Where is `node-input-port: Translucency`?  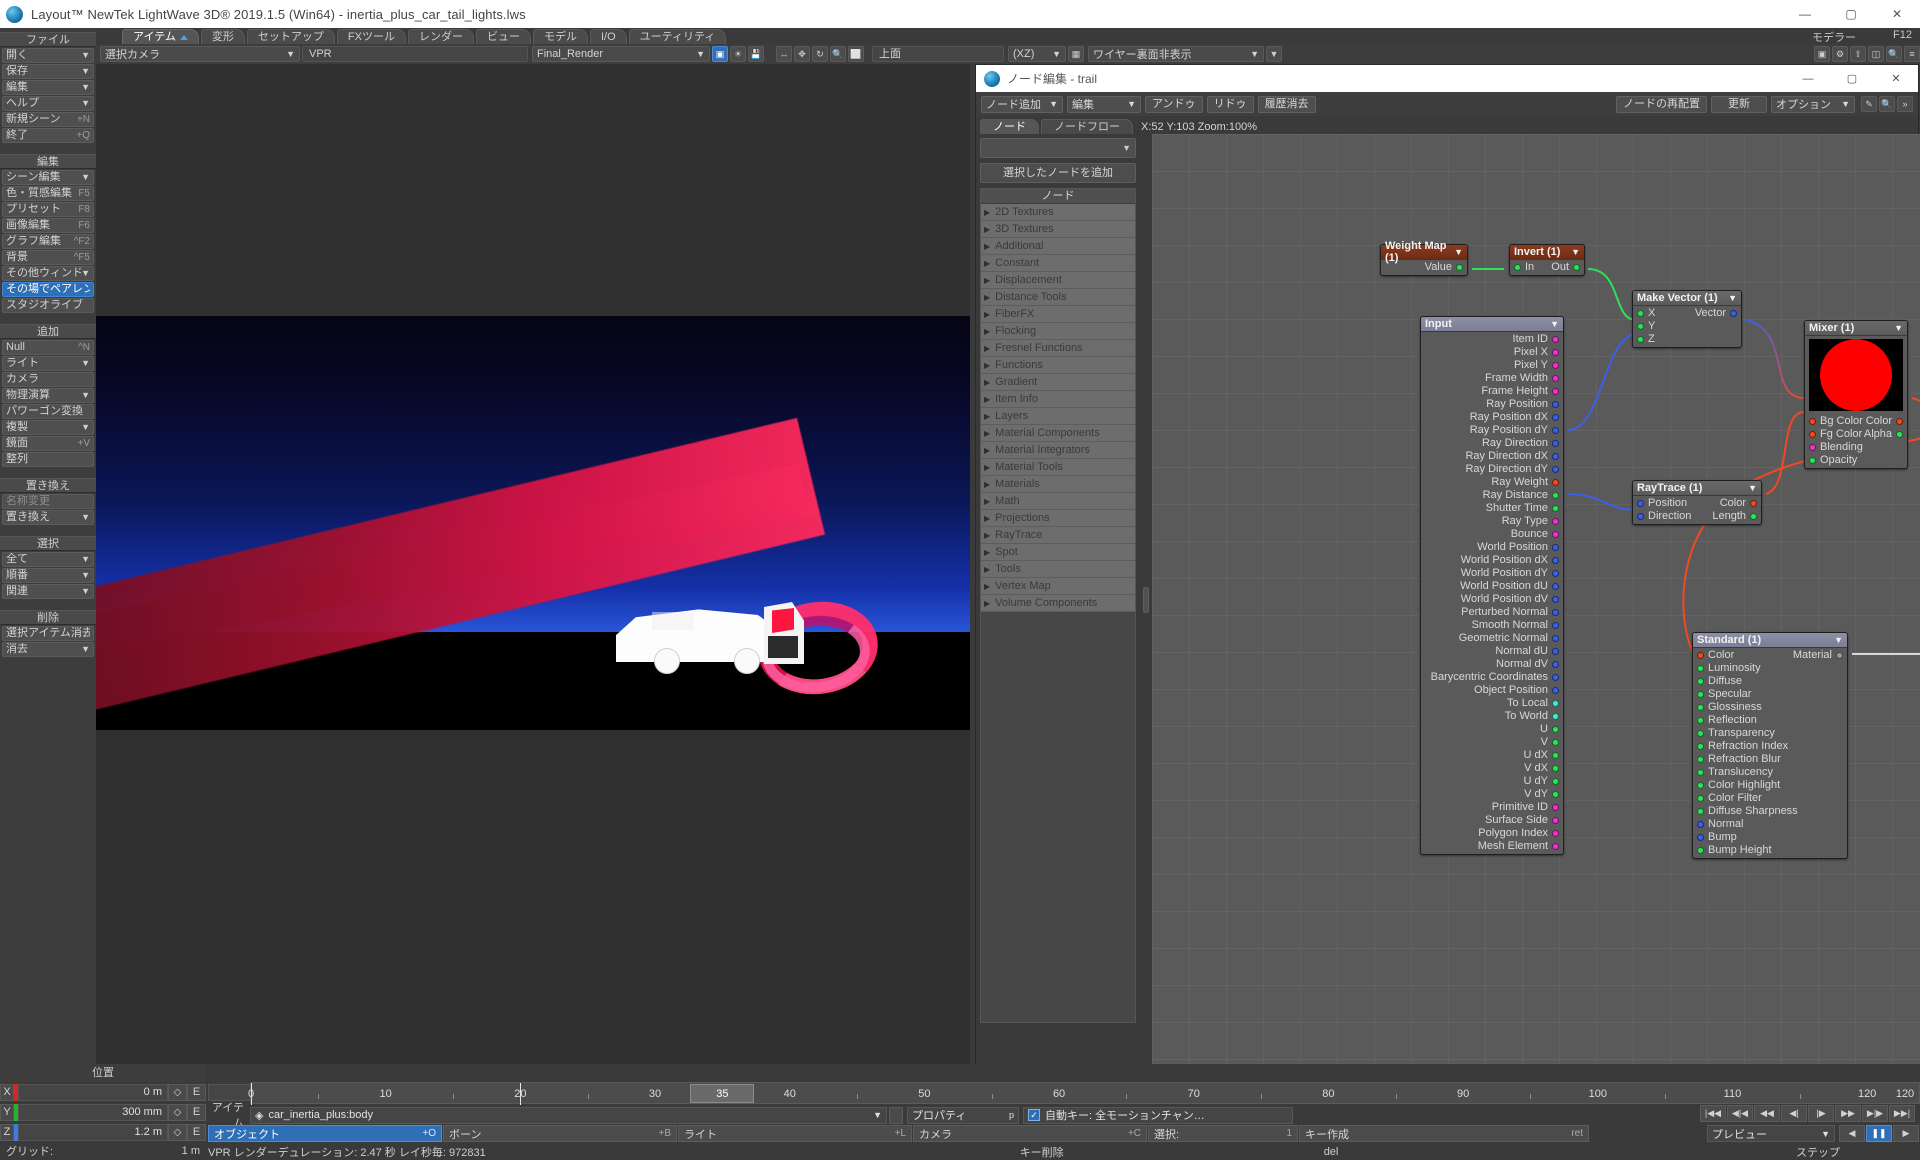 node-input-port: Translucency is located at coordinates (1735, 772).